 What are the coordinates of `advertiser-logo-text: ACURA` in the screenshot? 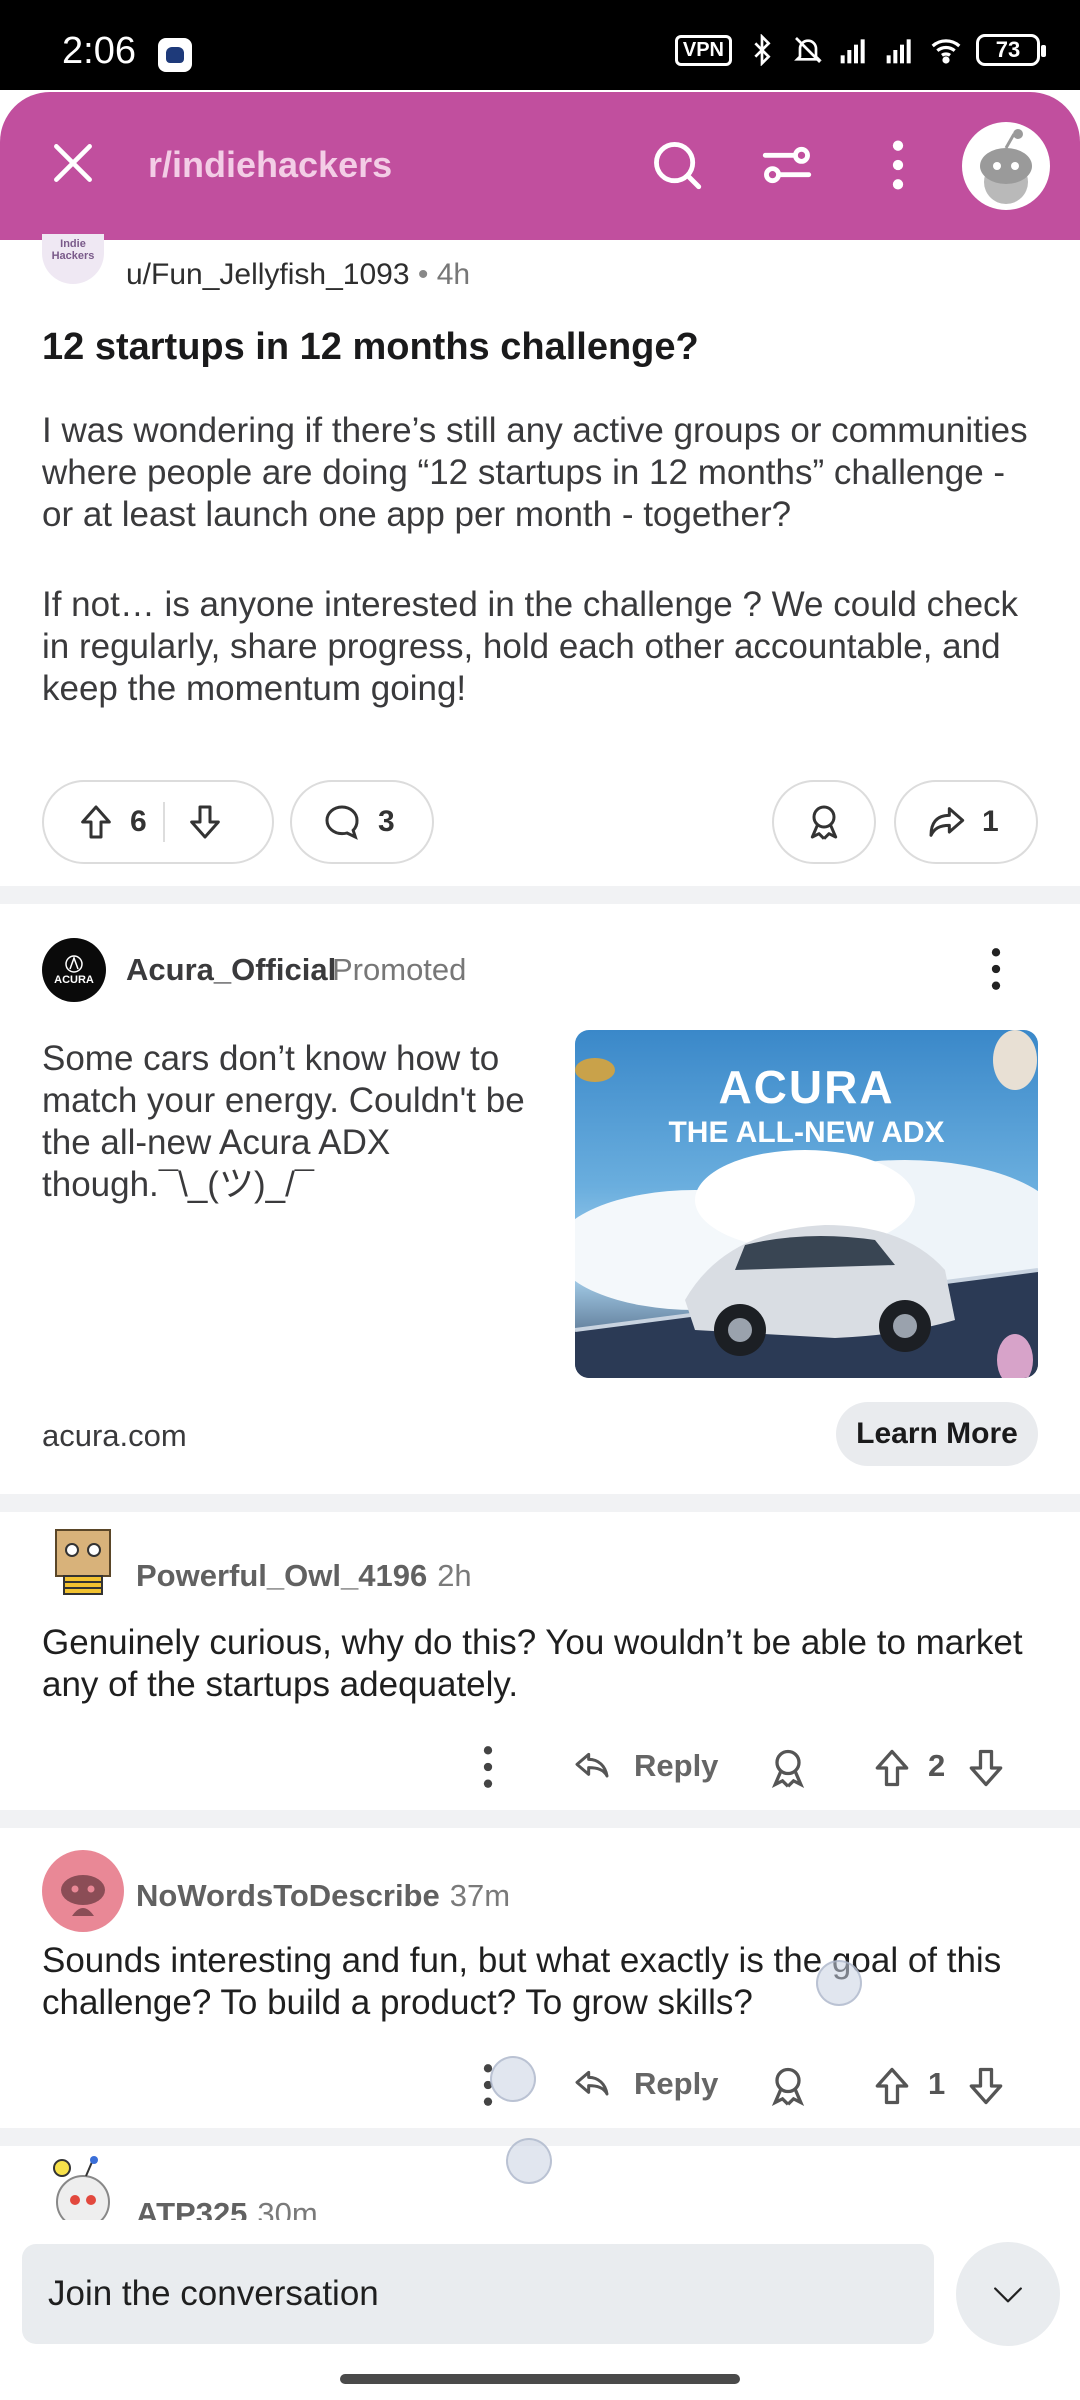 It's located at (74, 980).